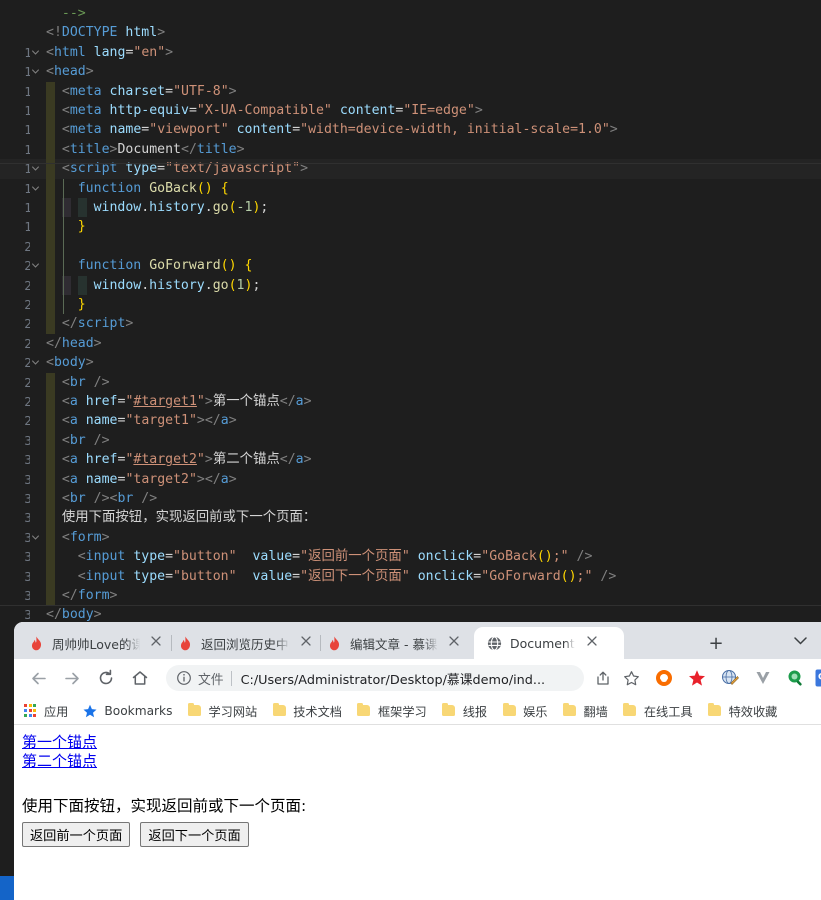  I want to click on code-text: <html lang="en">, so click(110, 52).